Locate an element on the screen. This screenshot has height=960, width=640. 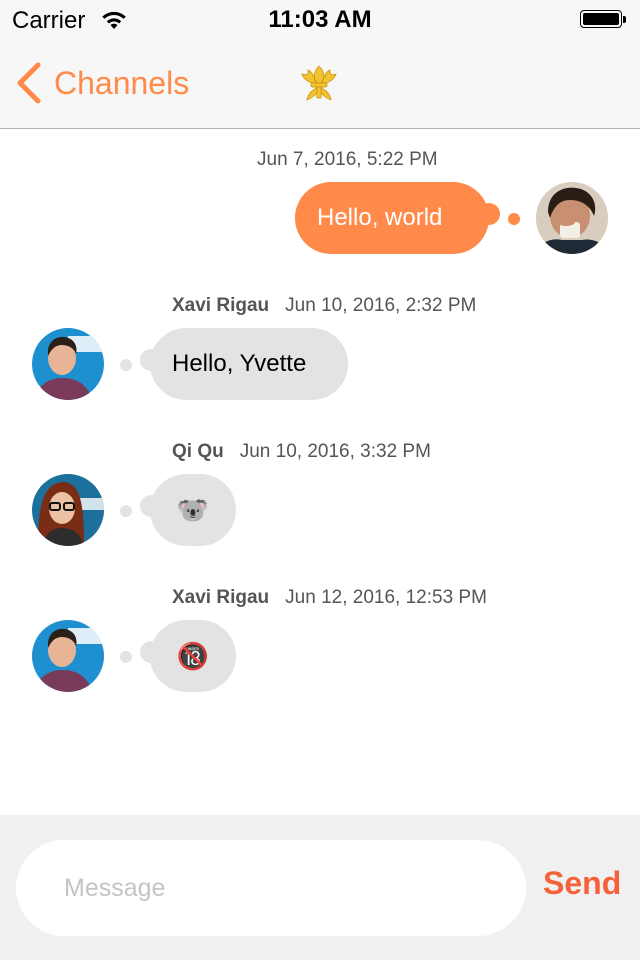
sender-name: Qi Qu is located at coordinates (198, 451).